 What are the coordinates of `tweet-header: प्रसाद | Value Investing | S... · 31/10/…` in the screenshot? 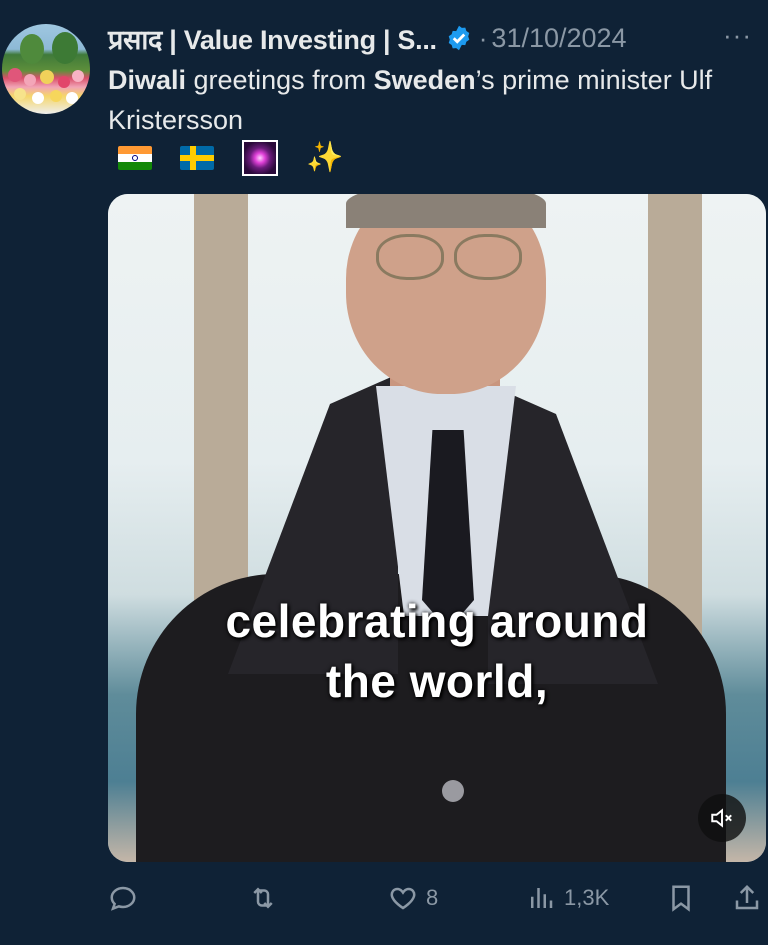 It's located at (433, 38).